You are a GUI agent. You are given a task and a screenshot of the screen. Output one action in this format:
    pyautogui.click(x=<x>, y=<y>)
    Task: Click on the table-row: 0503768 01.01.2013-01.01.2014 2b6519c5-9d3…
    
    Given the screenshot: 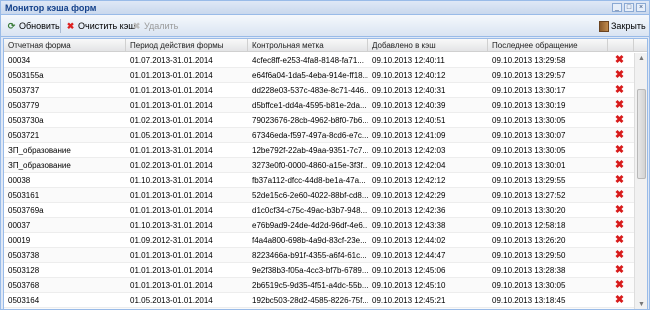 What is the action you would take?
    pyautogui.click(x=319, y=285)
    